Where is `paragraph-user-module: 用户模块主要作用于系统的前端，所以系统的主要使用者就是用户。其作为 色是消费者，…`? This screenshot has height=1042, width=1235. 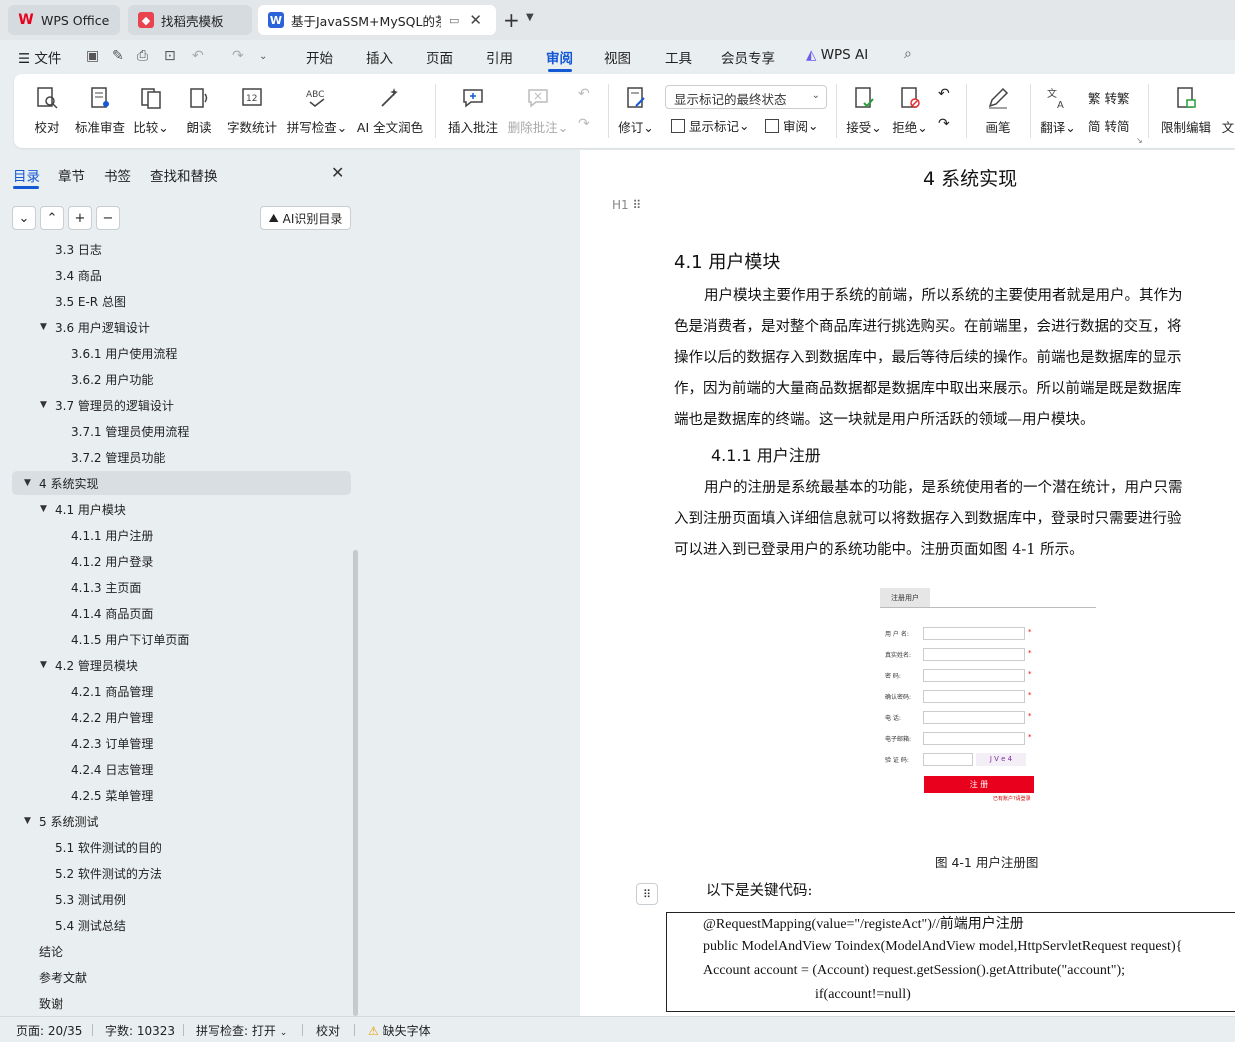
paragraph-user-module: 用户模块主要作用于系统的前端，所以系统的主要使用者就是用户。其作为 色是消费者，… is located at coordinates (954, 358).